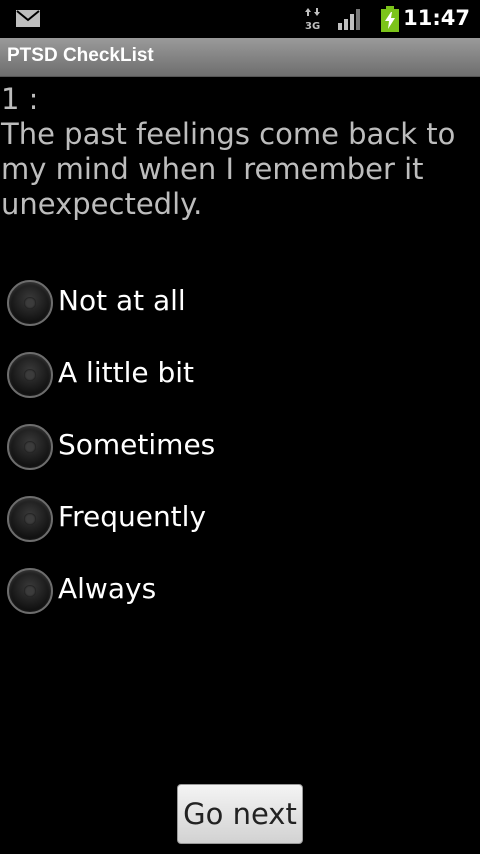 This screenshot has height=854, width=480. Describe the element at coordinates (136, 444) in the screenshot. I see `option-label: Sometimes` at that location.